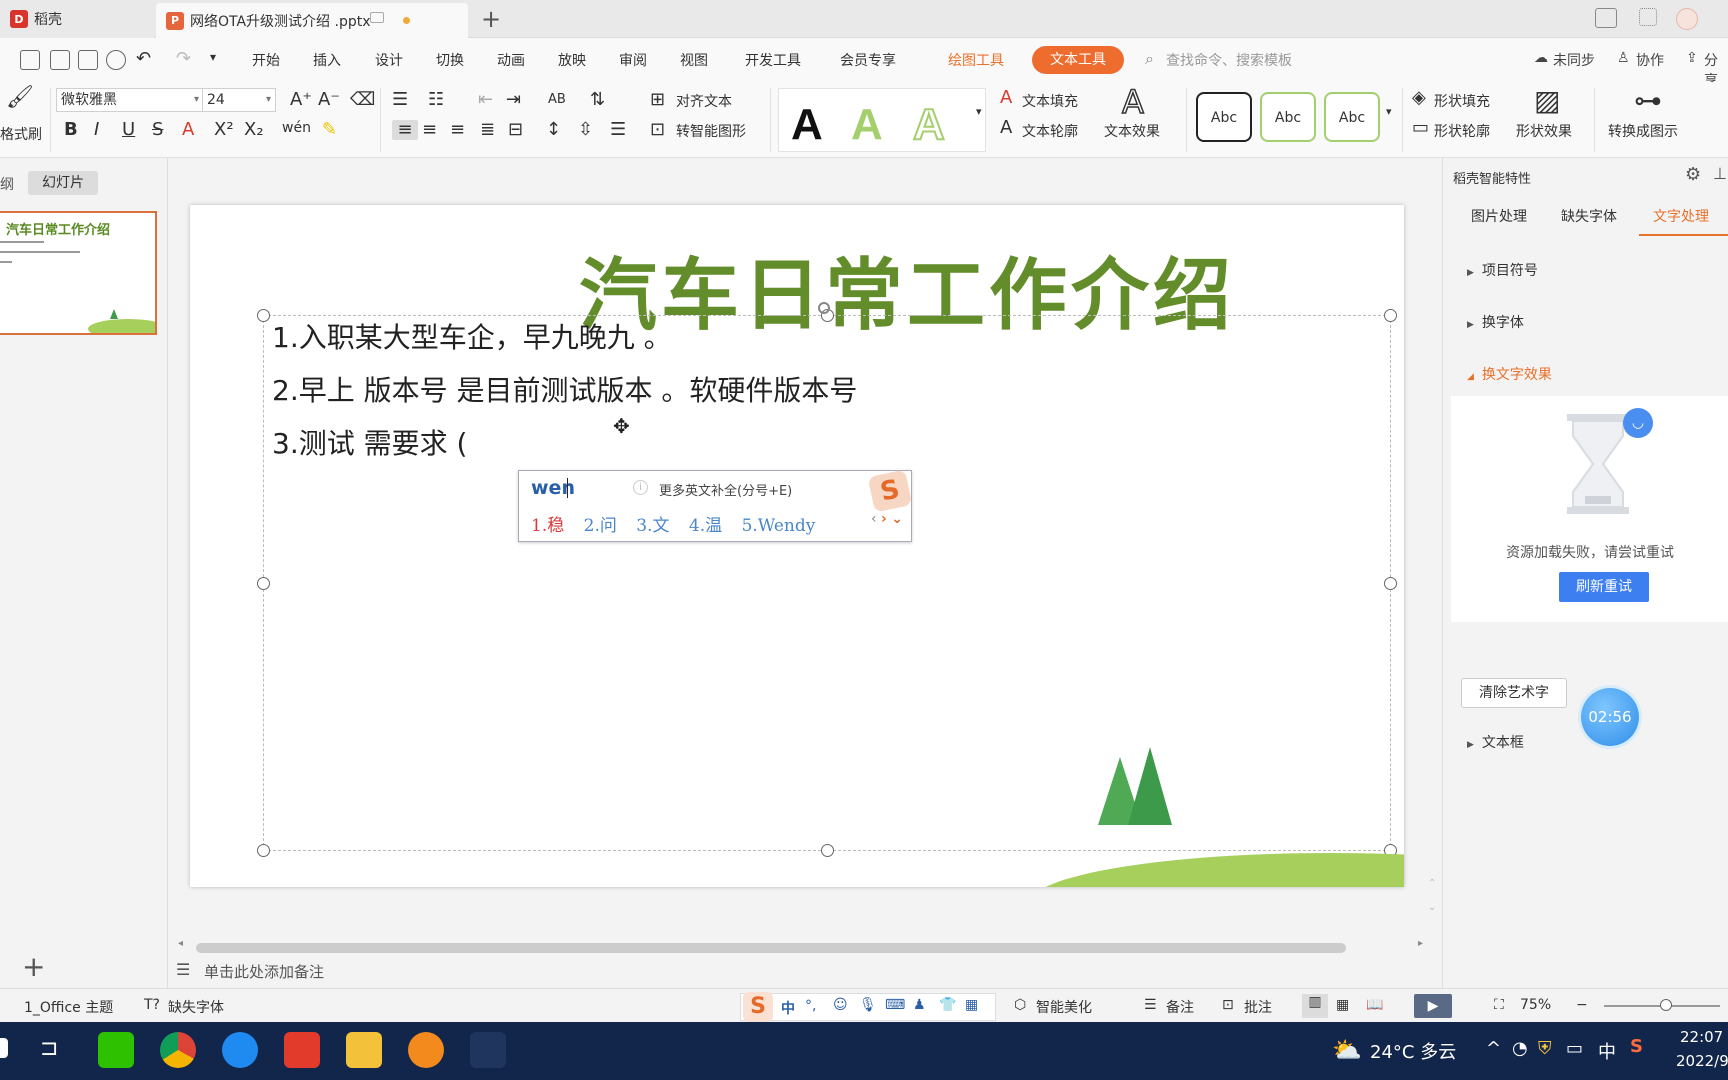 This screenshot has height=1080, width=1728. Describe the element at coordinates (633, 60) in the screenshot. I see `tab-review: 审阅` at that location.